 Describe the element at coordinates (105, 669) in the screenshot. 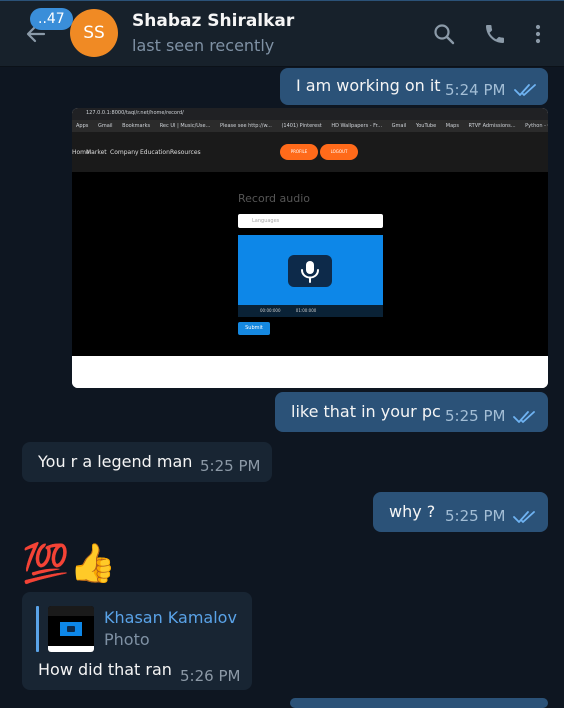

I see `message-text: How did that ran` at that location.